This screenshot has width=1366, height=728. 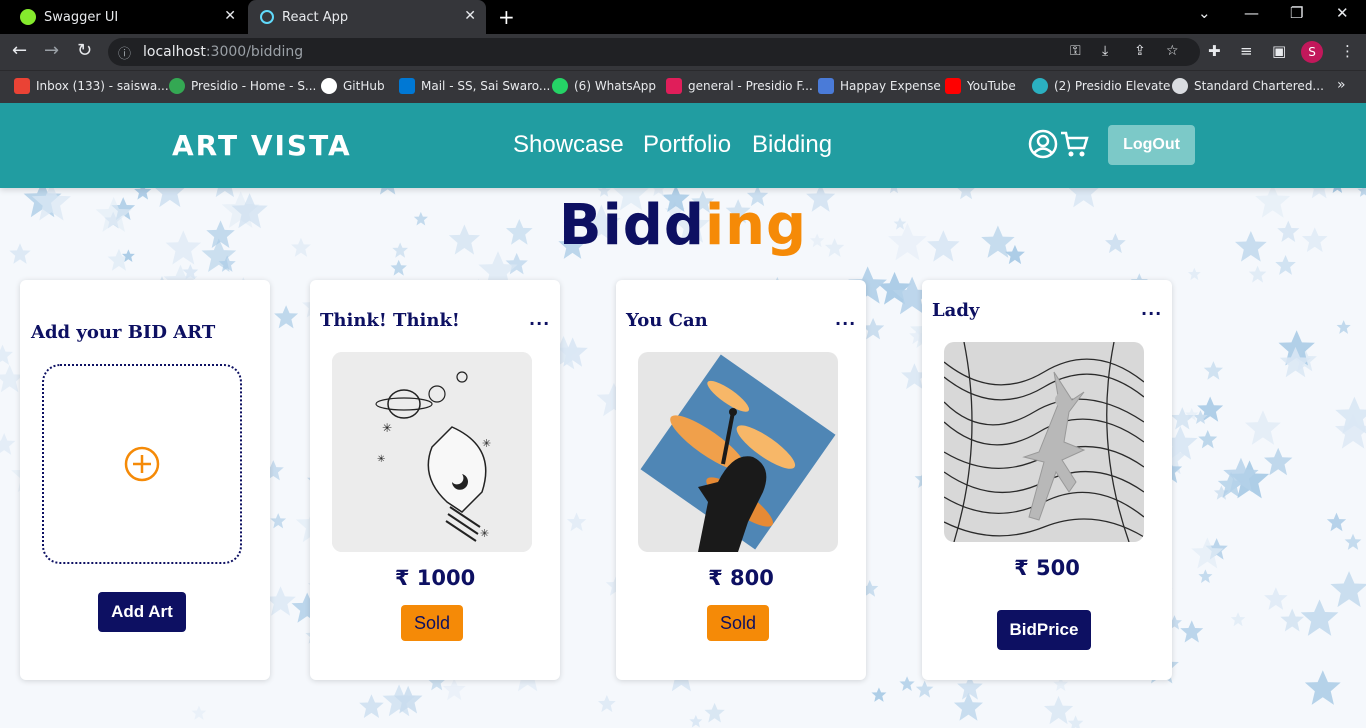 What do you see at coordinates (1151, 145) in the screenshot?
I see `logout-button: LogOut` at bounding box center [1151, 145].